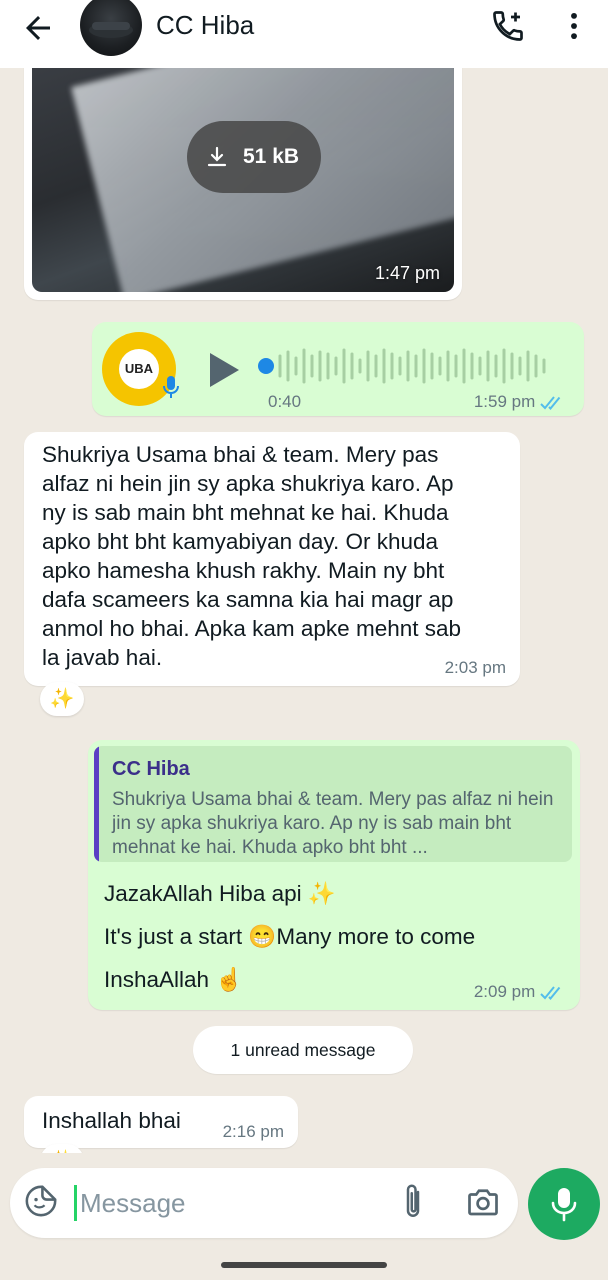  What do you see at coordinates (504, 401) in the screenshot?
I see `message-time: 1:59 pm` at bounding box center [504, 401].